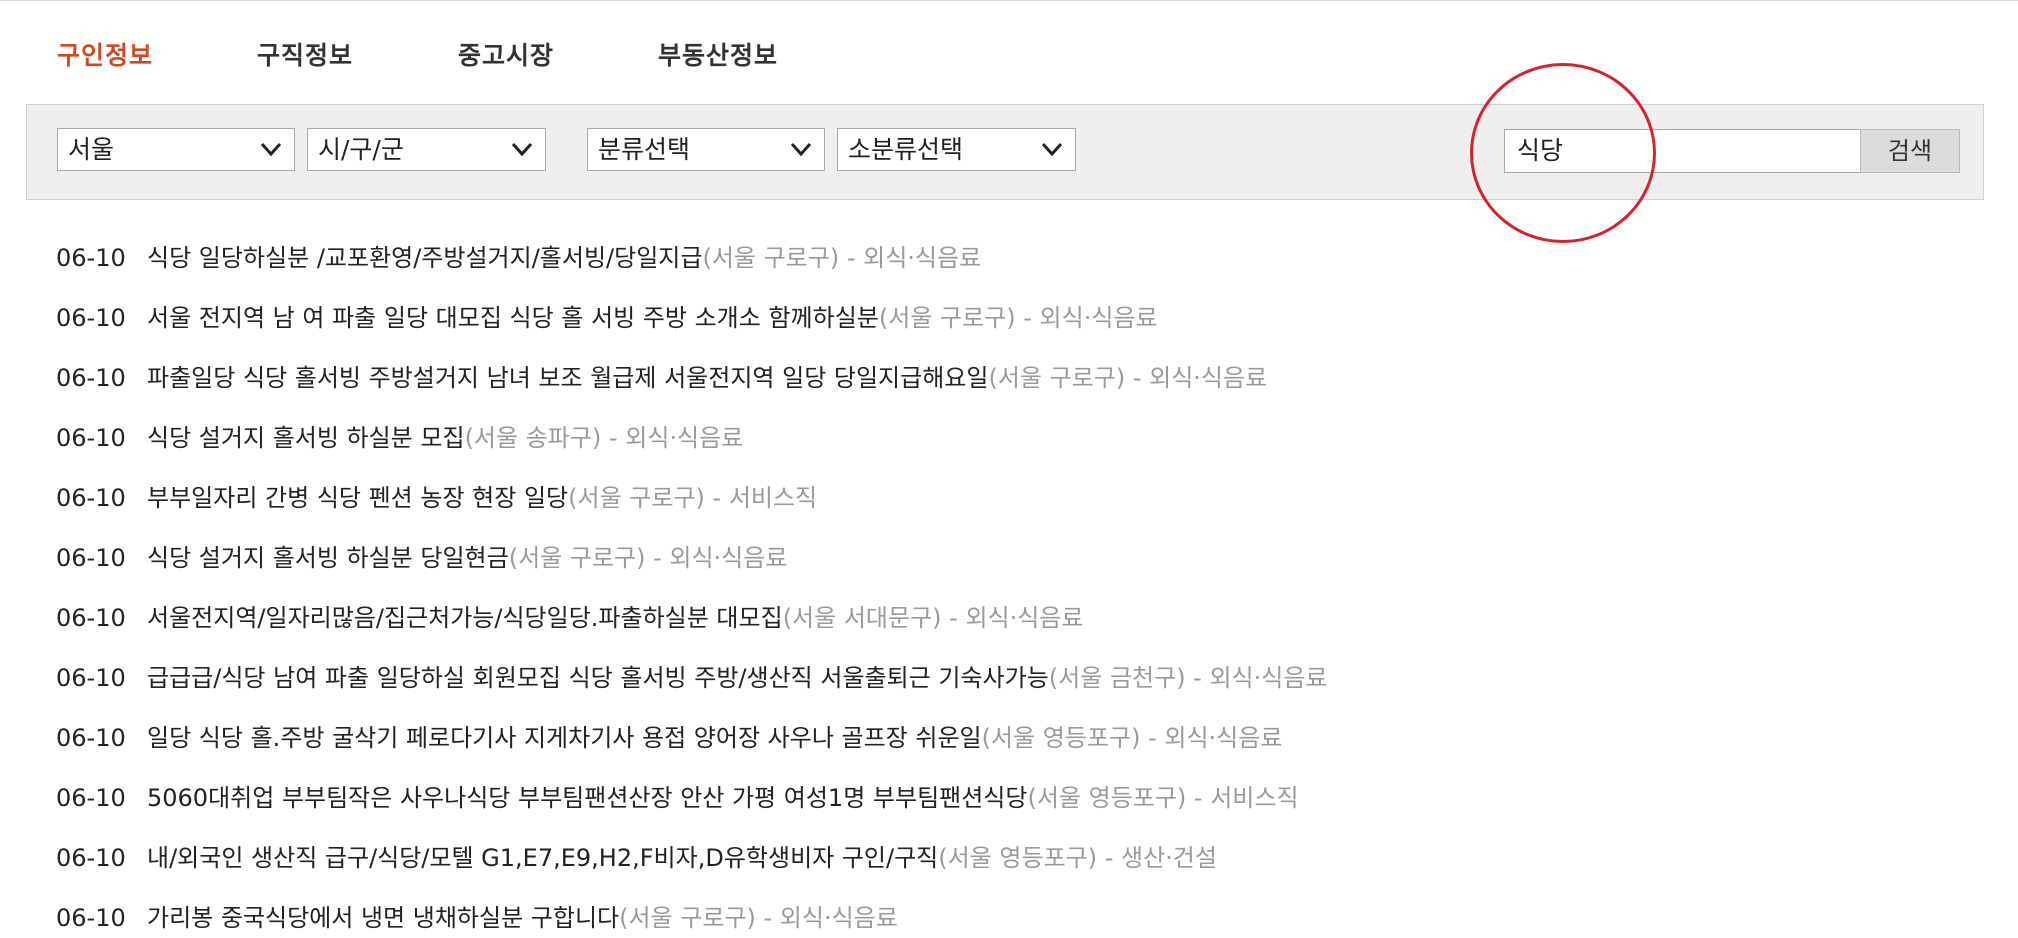 This screenshot has width=2018, height=938. What do you see at coordinates (328, 558) in the screenshot?
I see `list-item-title: 식당 설거지 홀서빙 하실분 당일현금` at bounding box center [328, 558].